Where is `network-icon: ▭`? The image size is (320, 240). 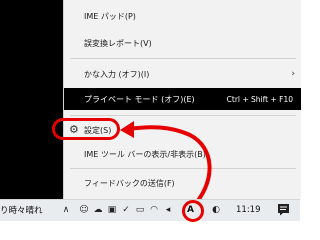
network-icon: ▭ is located at coordinates (140, 210).